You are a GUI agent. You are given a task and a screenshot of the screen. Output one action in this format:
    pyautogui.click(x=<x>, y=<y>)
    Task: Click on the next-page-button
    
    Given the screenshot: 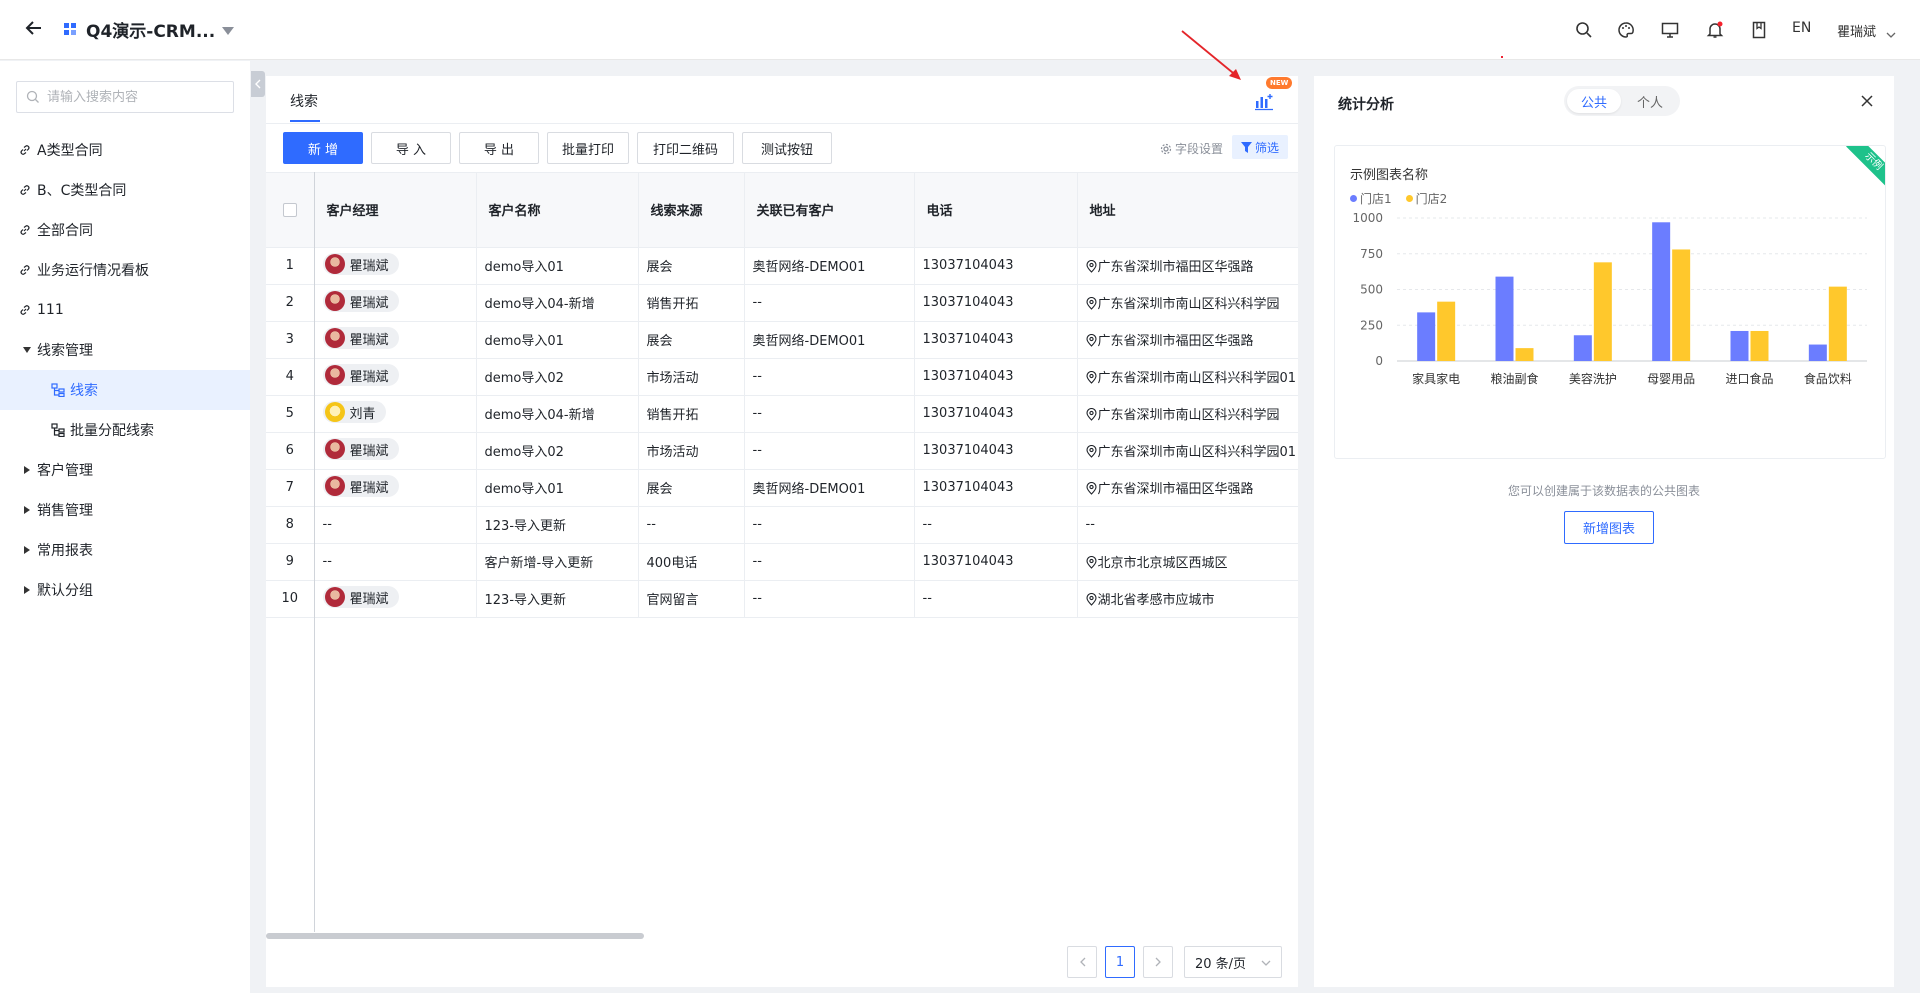 What is the action you would take?
    pyautogui.click(x=1158, y=962)
    